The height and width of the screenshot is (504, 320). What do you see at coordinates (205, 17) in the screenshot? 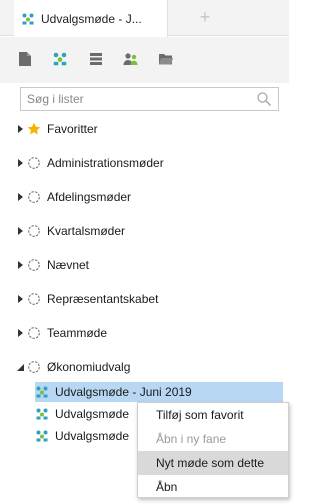
I see `add-tab-button: +` at bounding box center [205, 17].